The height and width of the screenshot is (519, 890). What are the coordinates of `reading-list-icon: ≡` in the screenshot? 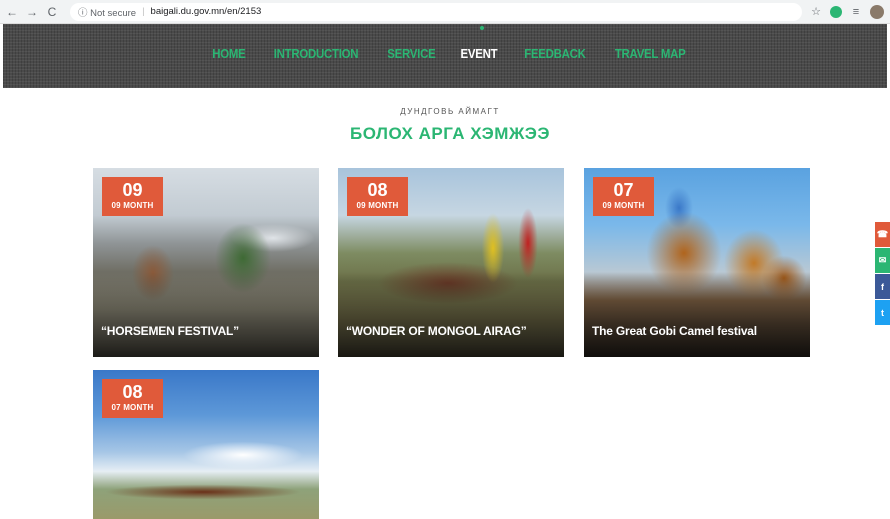 It's located at (856, 12).